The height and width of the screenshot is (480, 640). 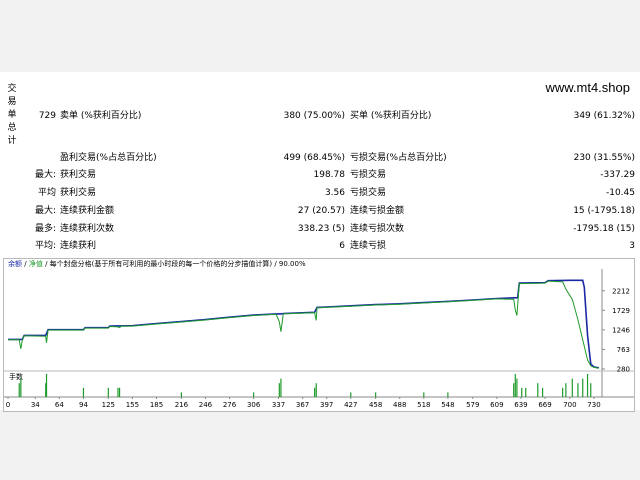 What do you see at coordinates (59, 405) in the screenshot?
I see `x-tick-label: 64` at bounding box center [59, 405].